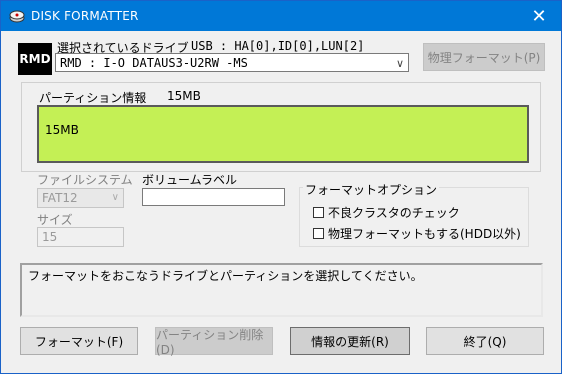 This screenshot has height=374, width=562. Describe the element at coordinates (278, 46) in the screenshot. I see `usb-info: USB : HA[0],ID[0],LUN[2]` at that location.